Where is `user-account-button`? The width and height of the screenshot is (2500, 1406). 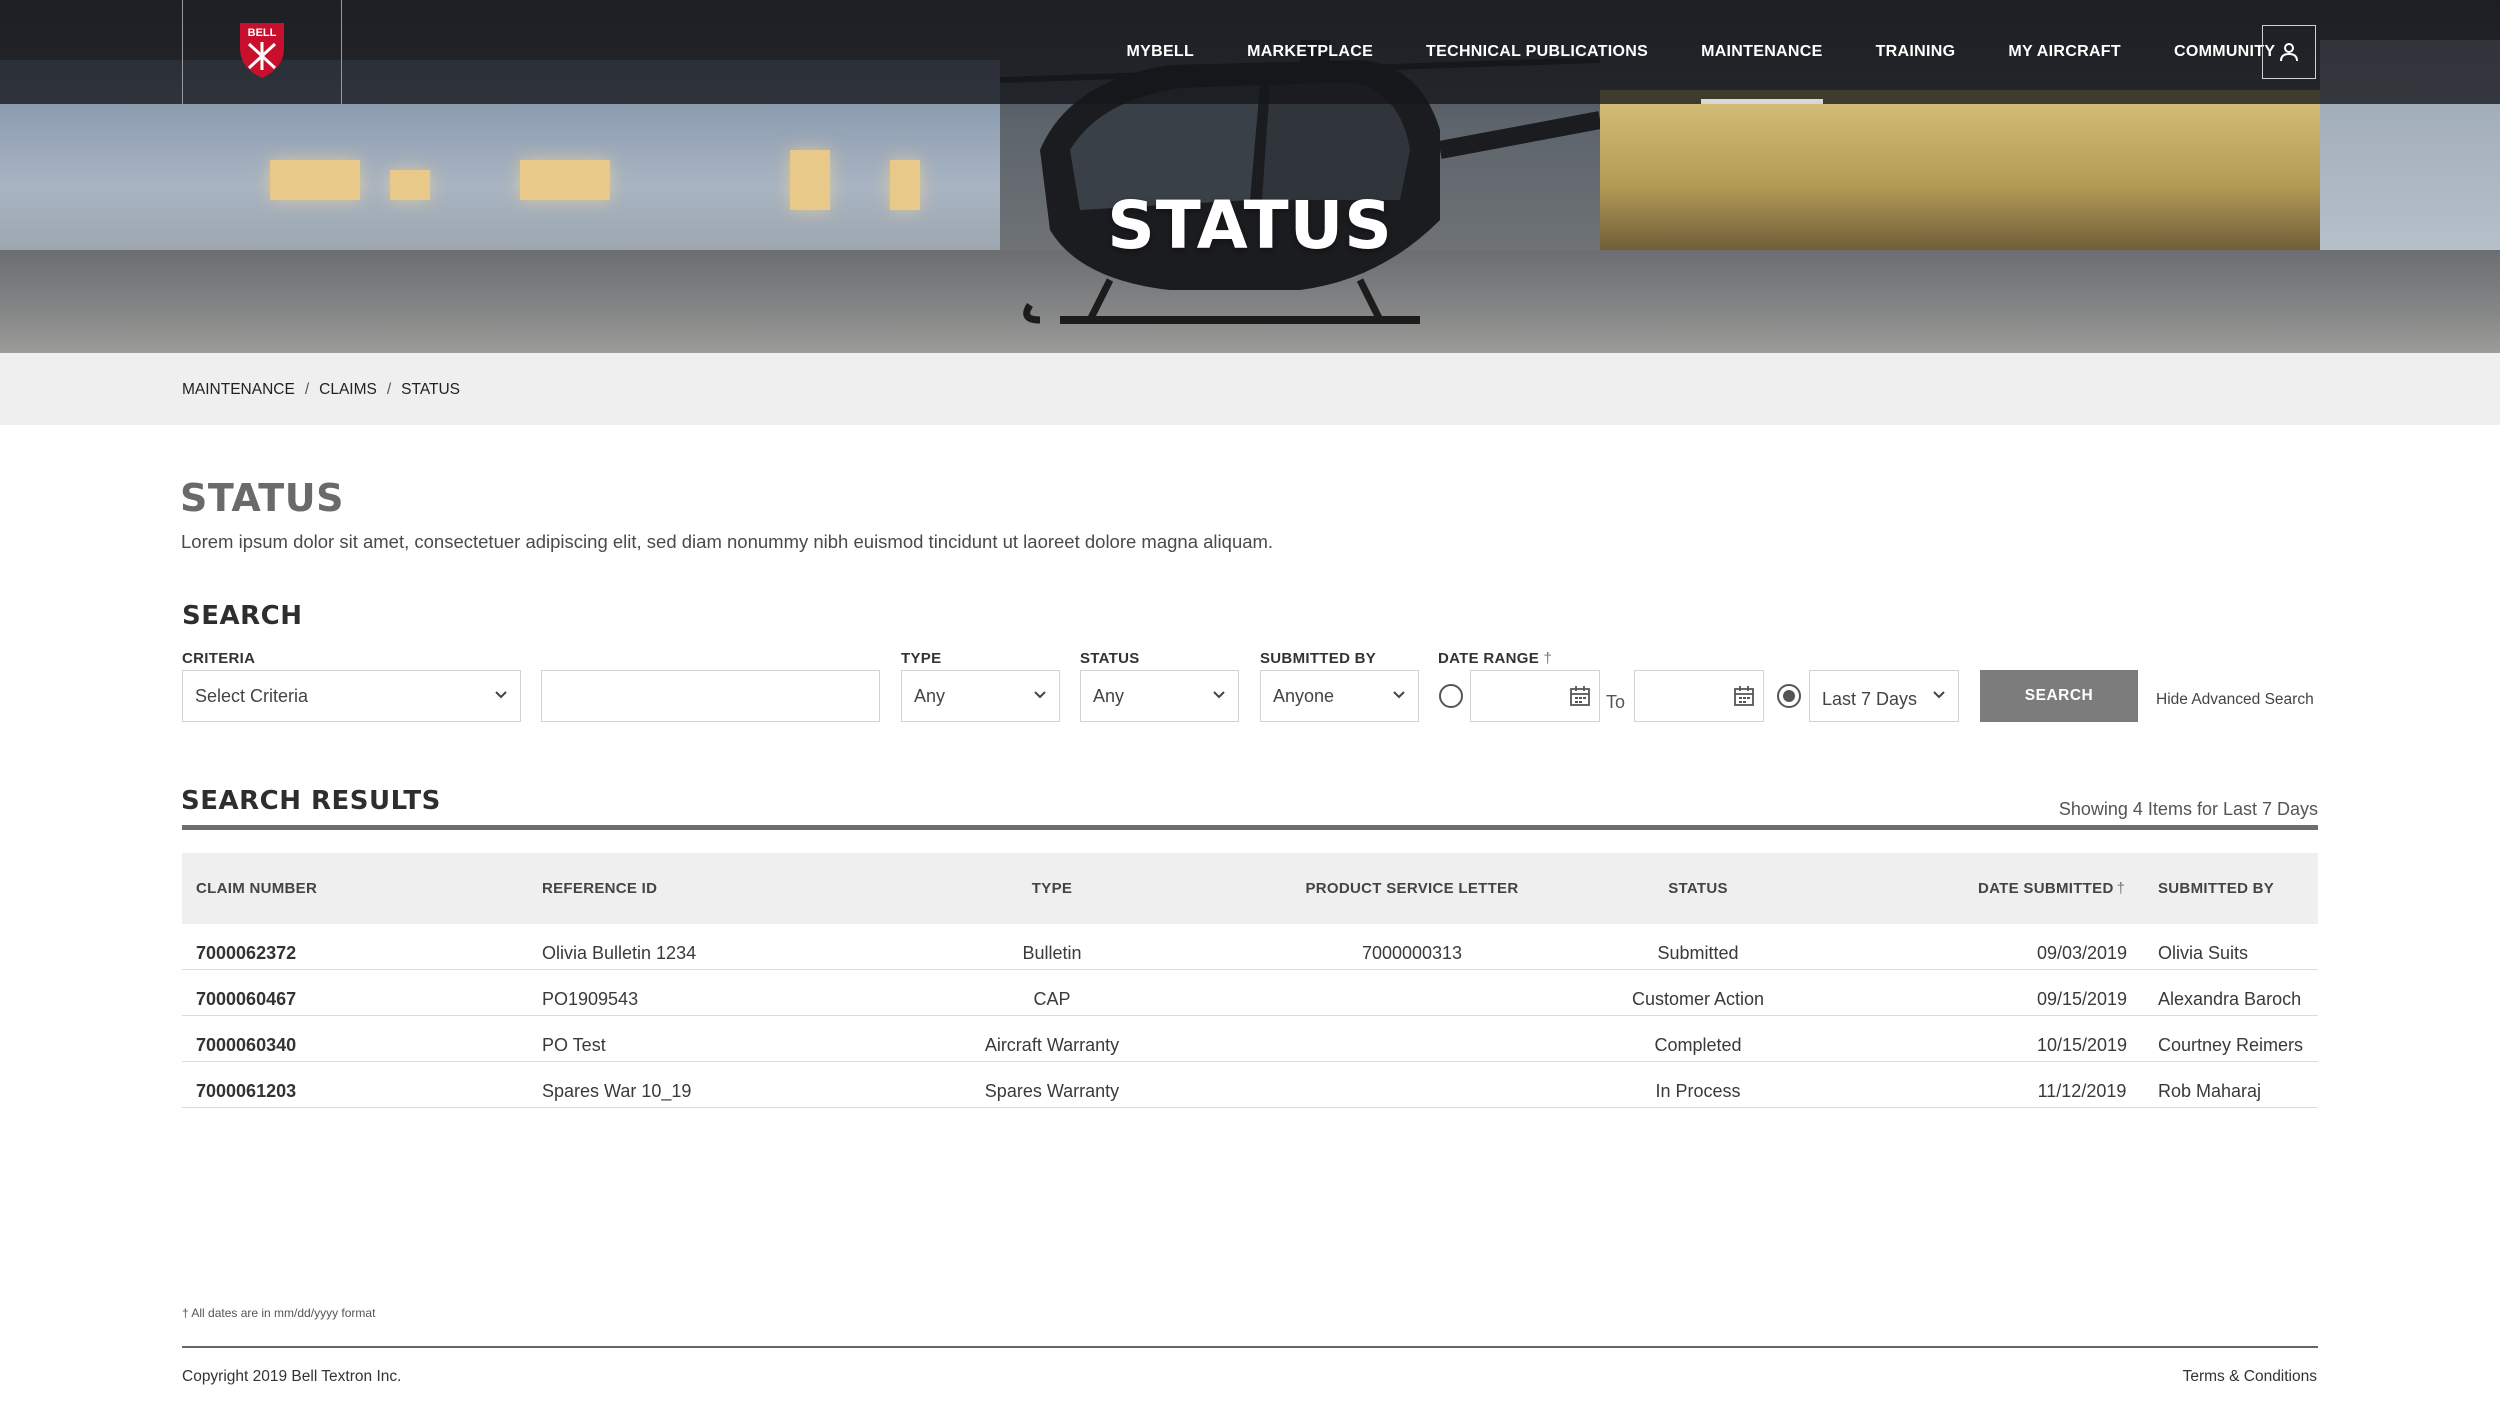
user-account-button is located at coordinates (2289, 52).